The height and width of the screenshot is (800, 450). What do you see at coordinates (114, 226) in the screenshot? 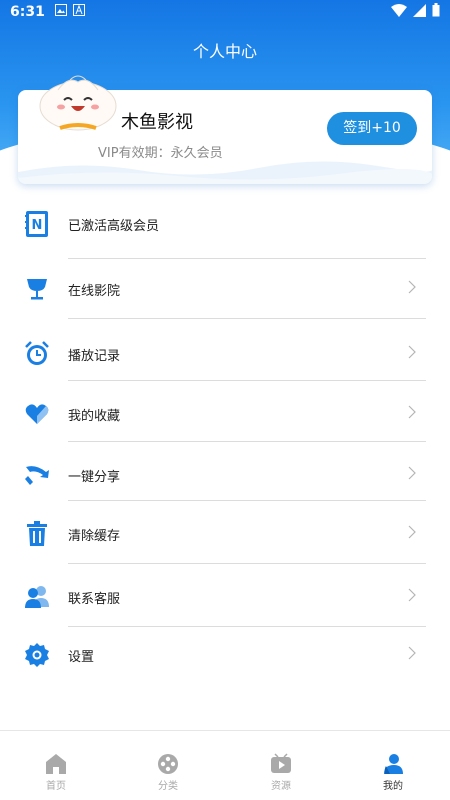
I see `menu-item-label: 已激活高级会员` at bounding box center [114, 226].